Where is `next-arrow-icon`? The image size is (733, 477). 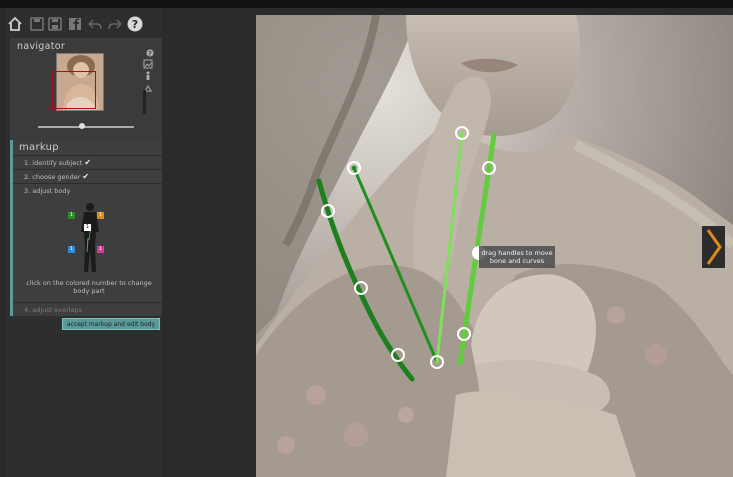
next-arrow-icon is located at coordinates (714, 247).